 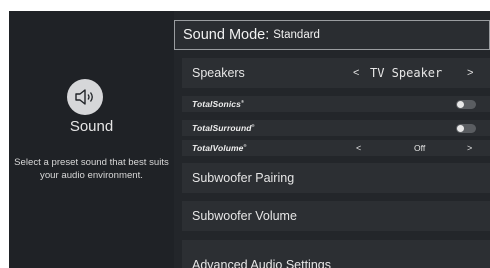 I want to click on total-sonics-toggle, so click(x=466, y=104).